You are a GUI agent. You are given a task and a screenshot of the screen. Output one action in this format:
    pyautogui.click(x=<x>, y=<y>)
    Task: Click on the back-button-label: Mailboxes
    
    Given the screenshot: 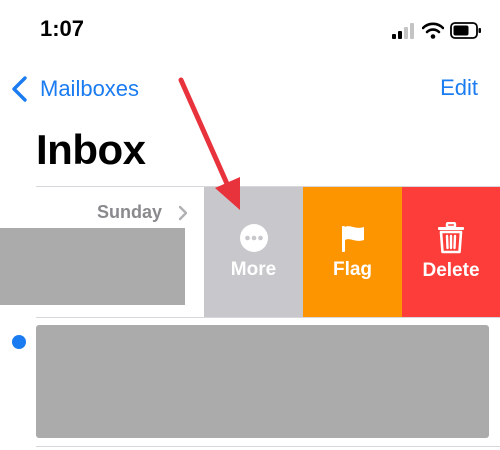 What is the action you would take?
    pyautogui.click(x=90, y=88)
    